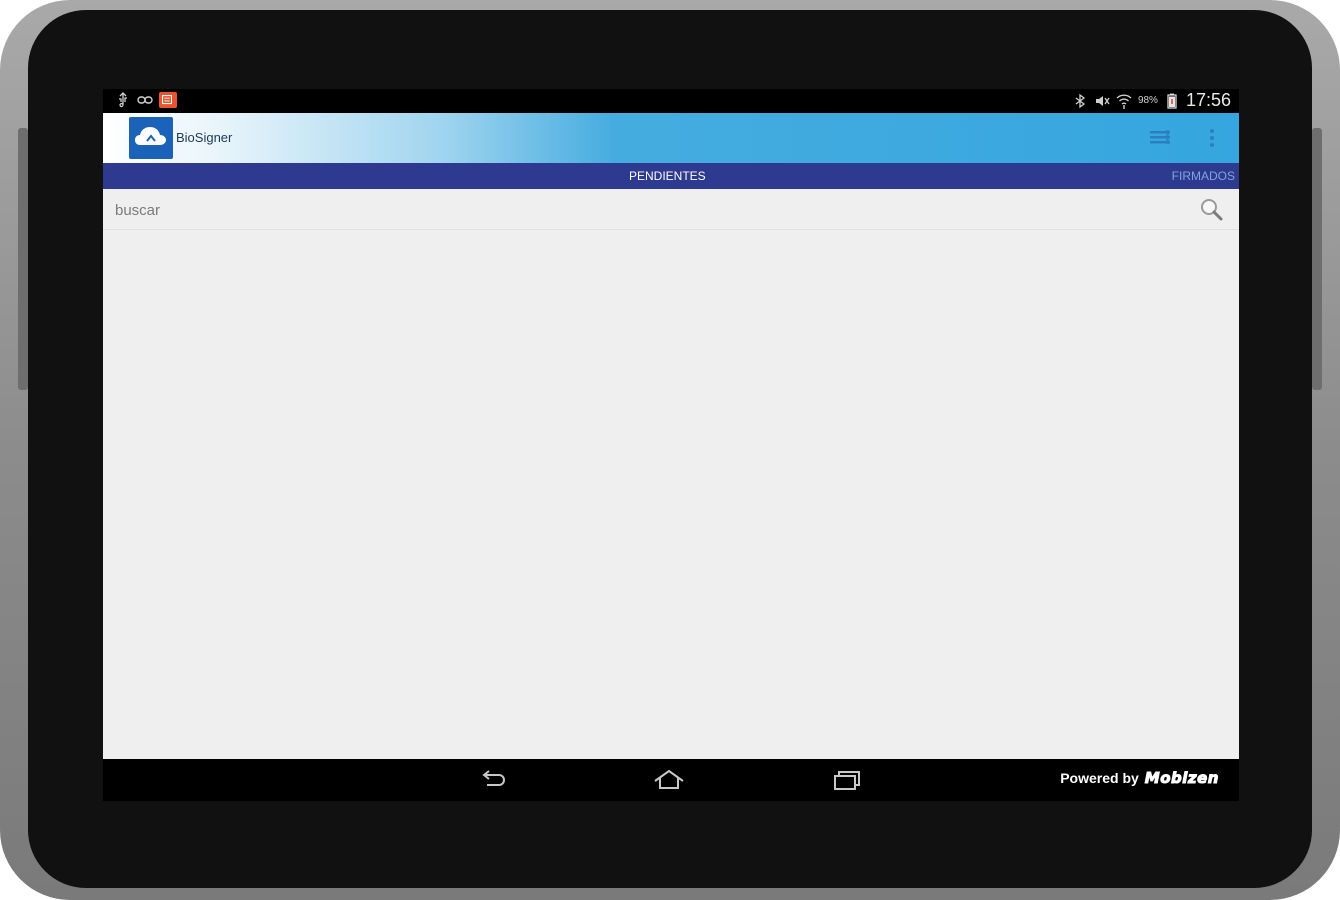  Describe the element at coordinates (671, 138) in the screenshot. I see `action-bar: BioSigner` at that location.